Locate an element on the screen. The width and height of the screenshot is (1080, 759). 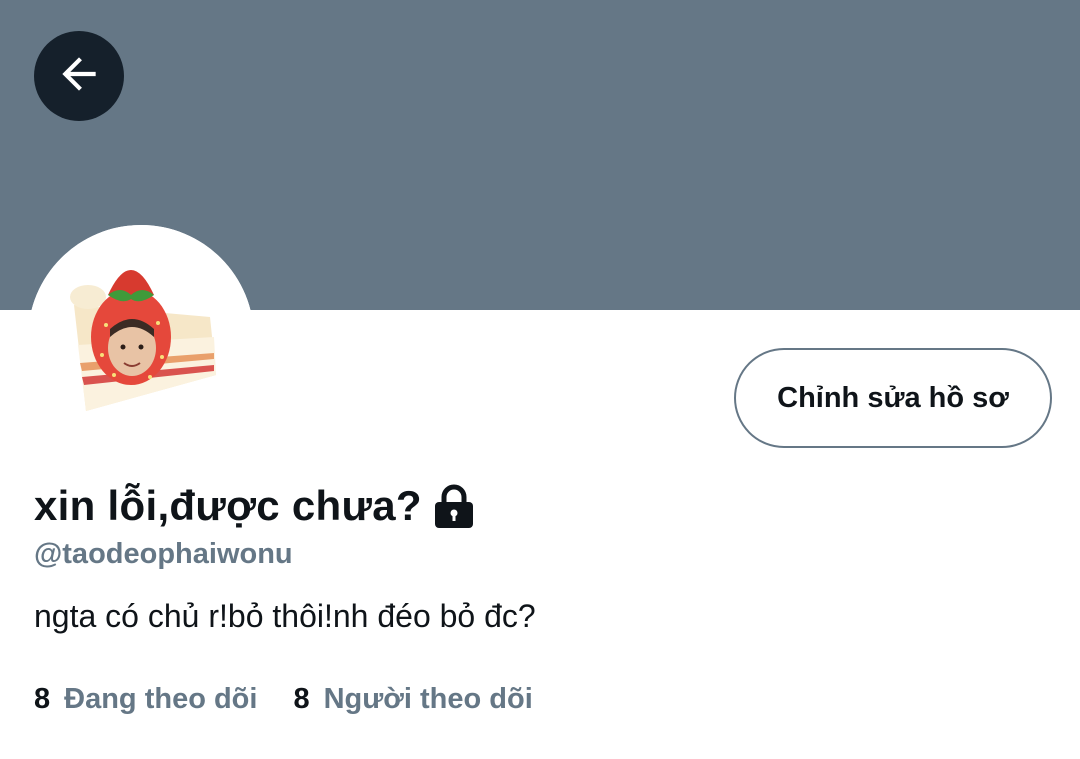
arrow-left-icon is located at coordinates (79, 76).